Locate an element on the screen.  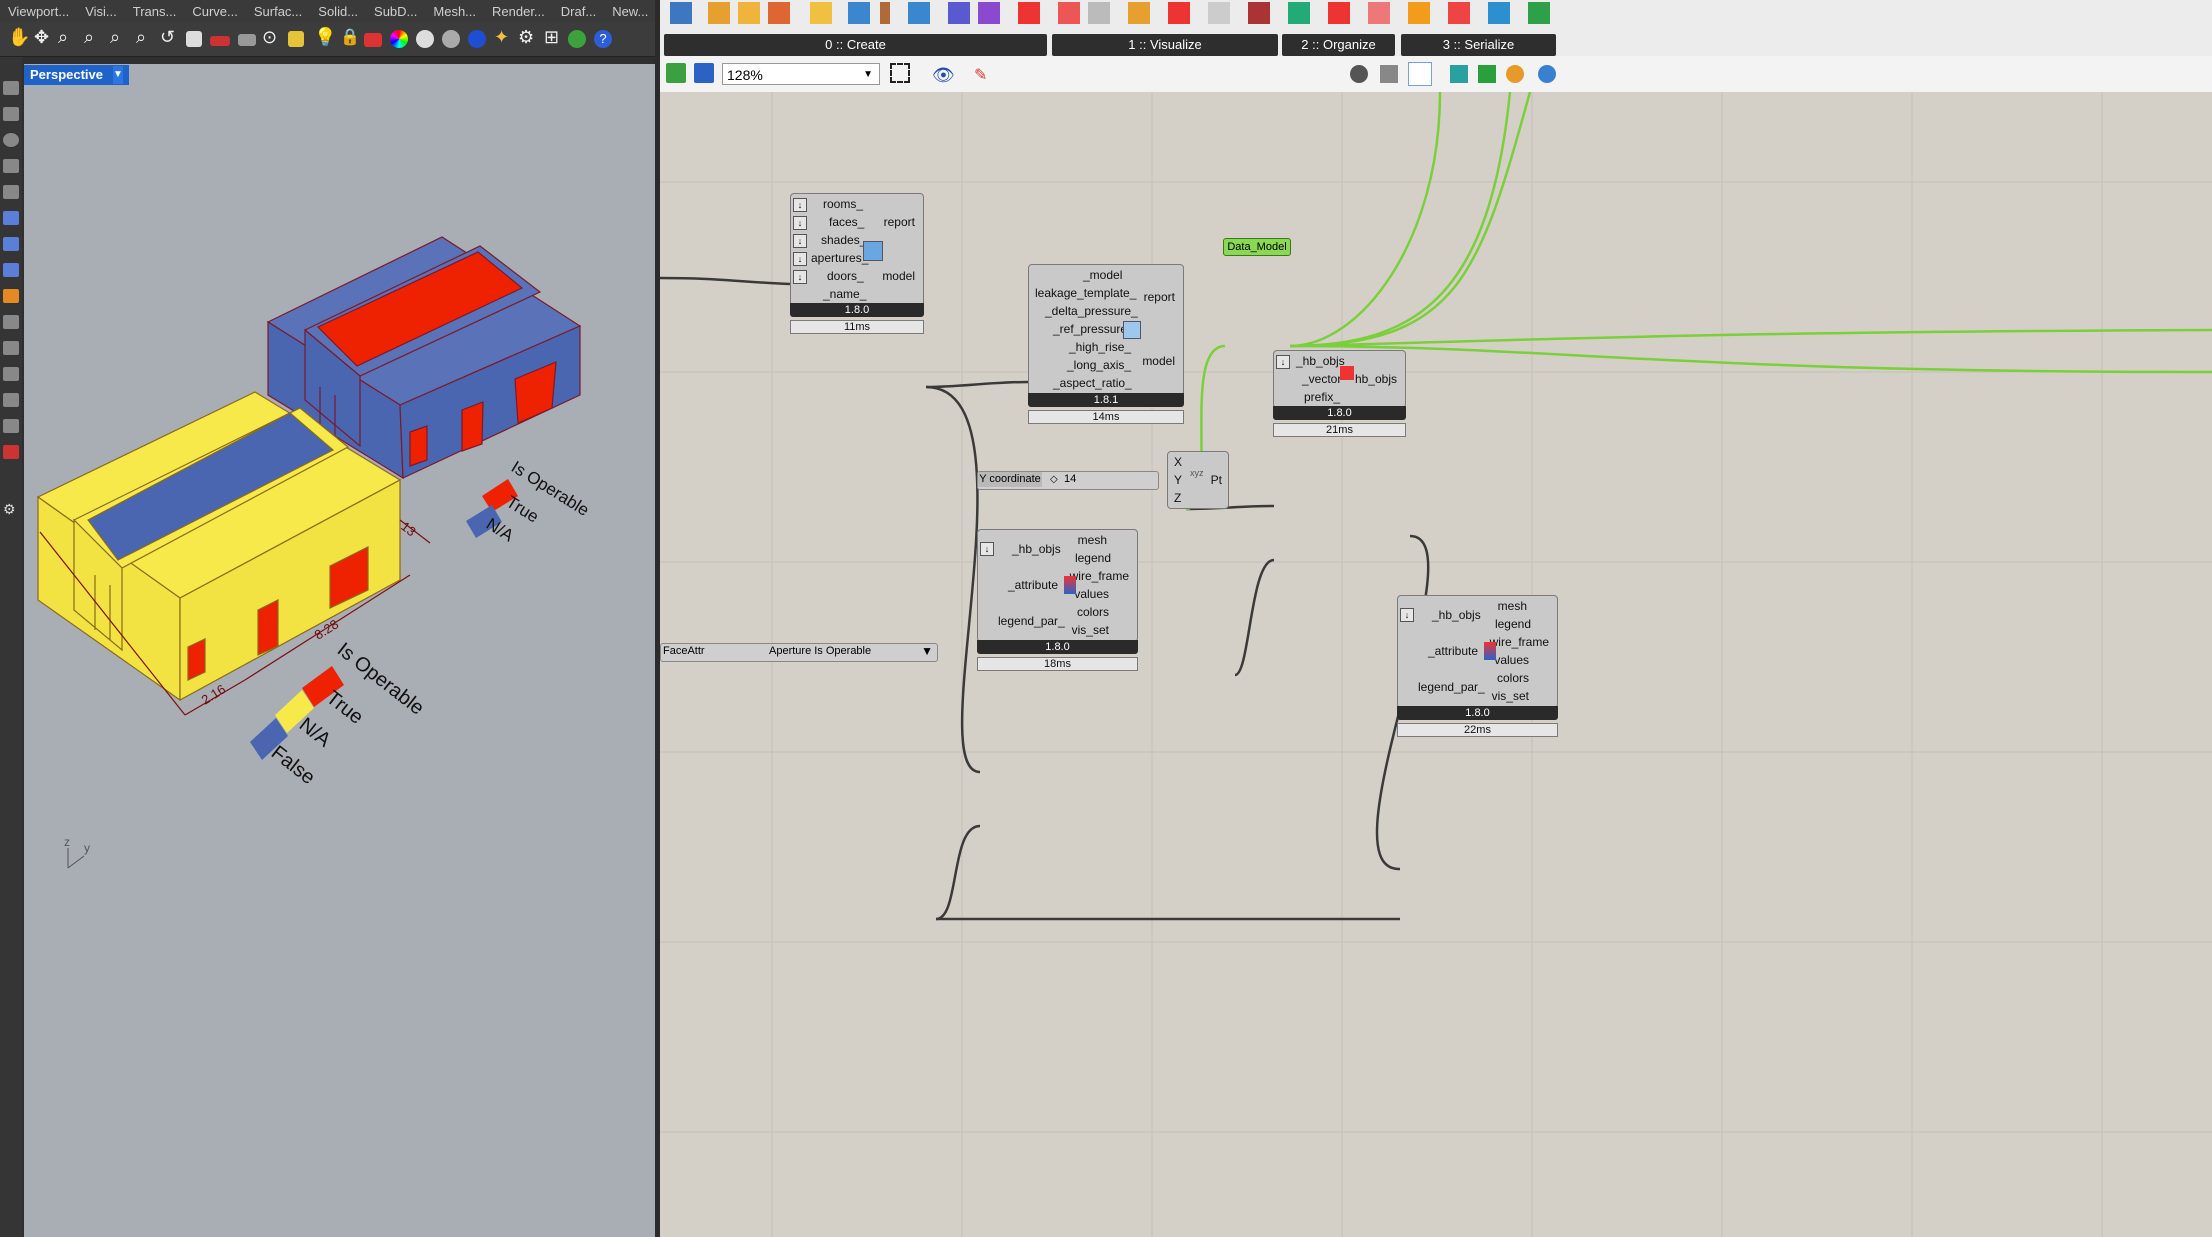
dimension-tool-icon is located at coordinates (11, 322).